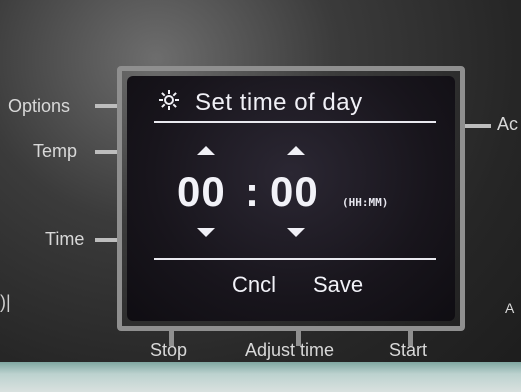  Describe the element at coordinates (39, 106) in the screenshot. I see `options-button: Options` at that location.